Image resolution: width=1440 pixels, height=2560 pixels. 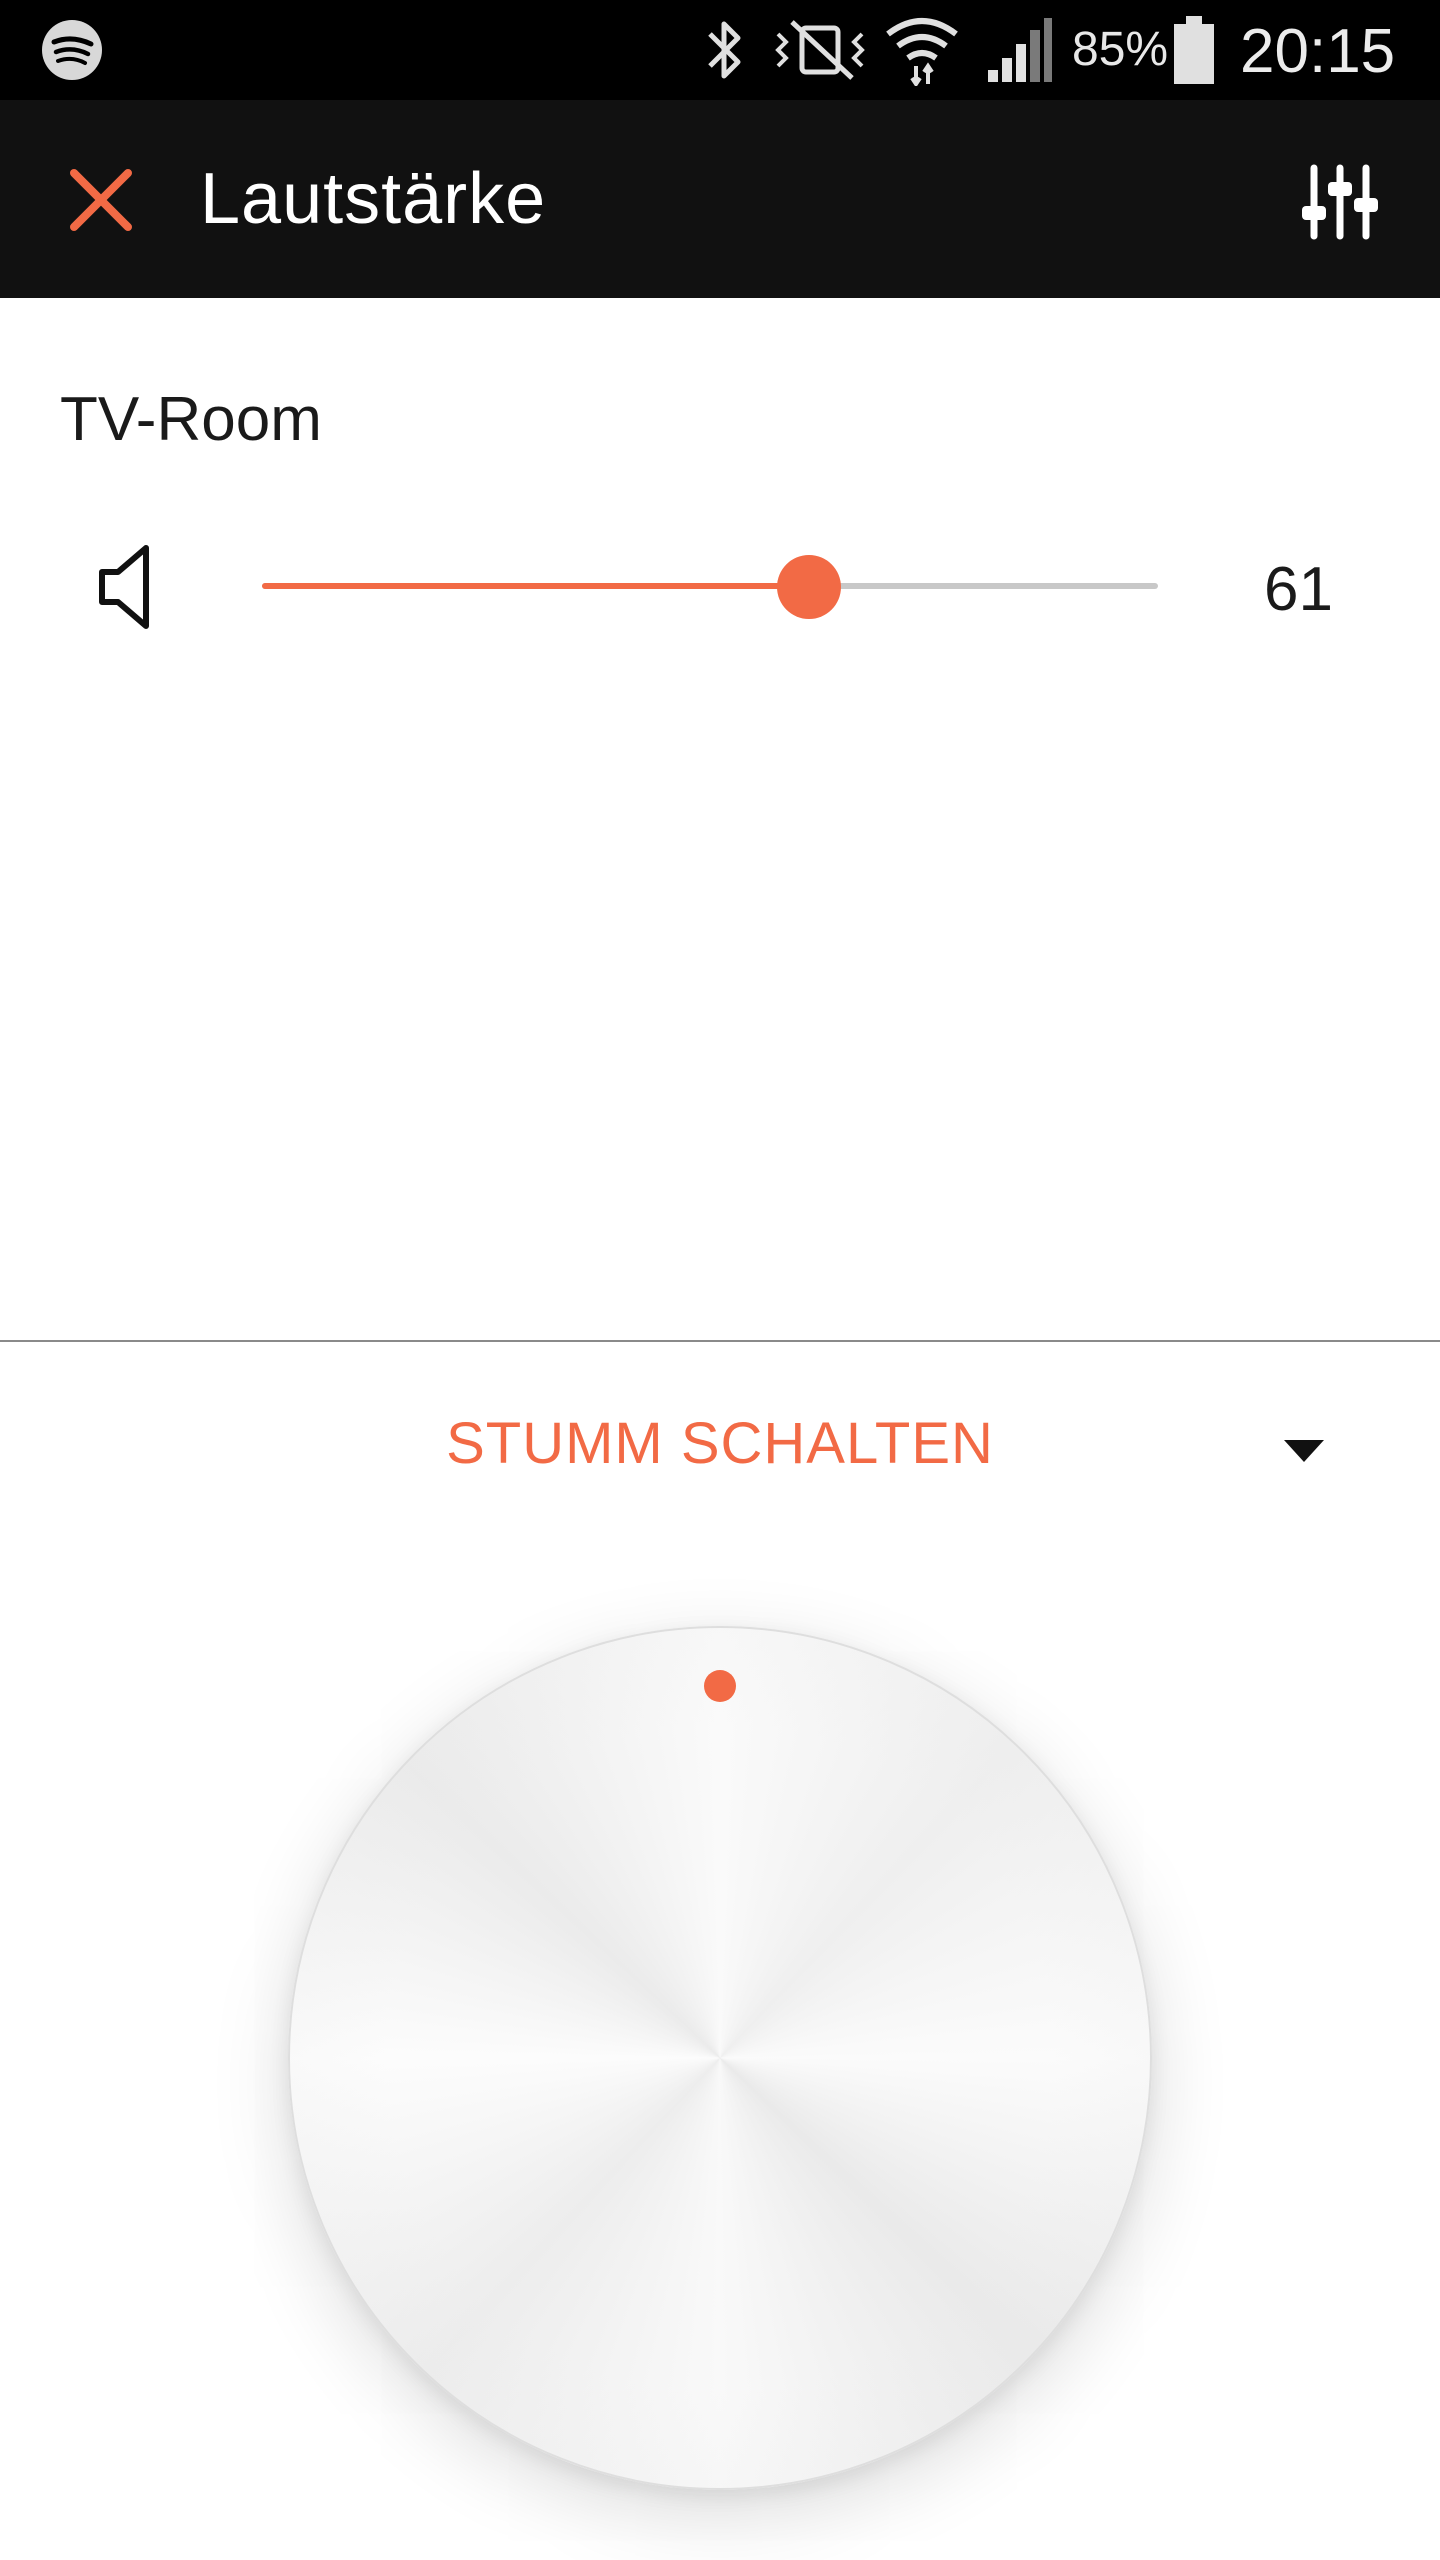 I want to click on status-bar: 85% 20:15, so click(x=720, y=50).